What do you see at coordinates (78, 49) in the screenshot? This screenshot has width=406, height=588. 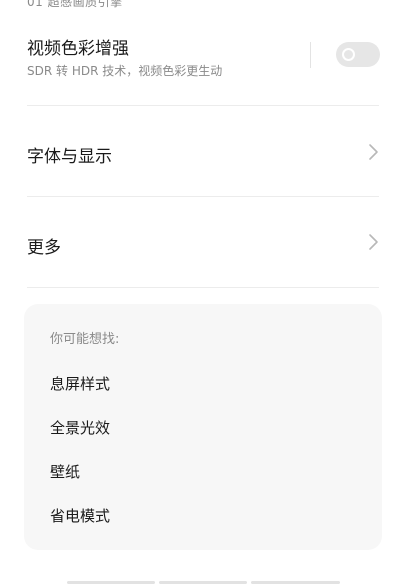 I see `video-enhance-title: 视频色彩增强` at bounding box center [78, 49].